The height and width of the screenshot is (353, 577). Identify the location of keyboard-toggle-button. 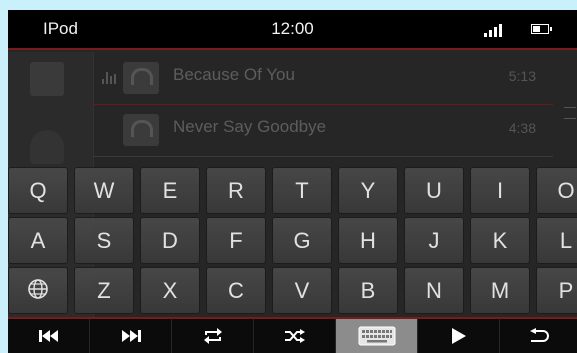
(377, 336).